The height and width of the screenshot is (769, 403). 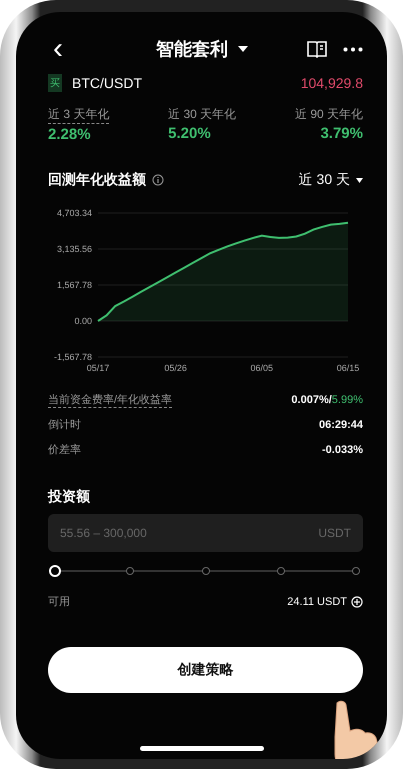 What do you see at coordinates (107, 83) in the screenshot?
I see `pair-name: BTC/USDT` at bounding box center [107, 83].